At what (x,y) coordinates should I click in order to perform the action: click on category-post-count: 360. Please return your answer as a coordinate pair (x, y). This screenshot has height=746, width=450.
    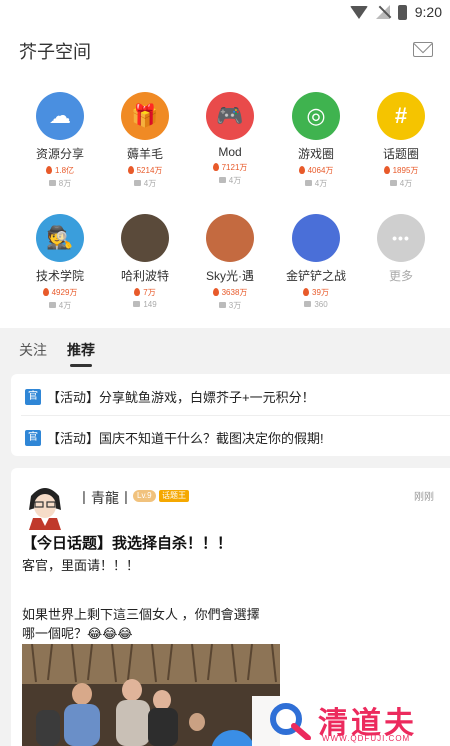
    Looking at the image, I should click on (316, 304).